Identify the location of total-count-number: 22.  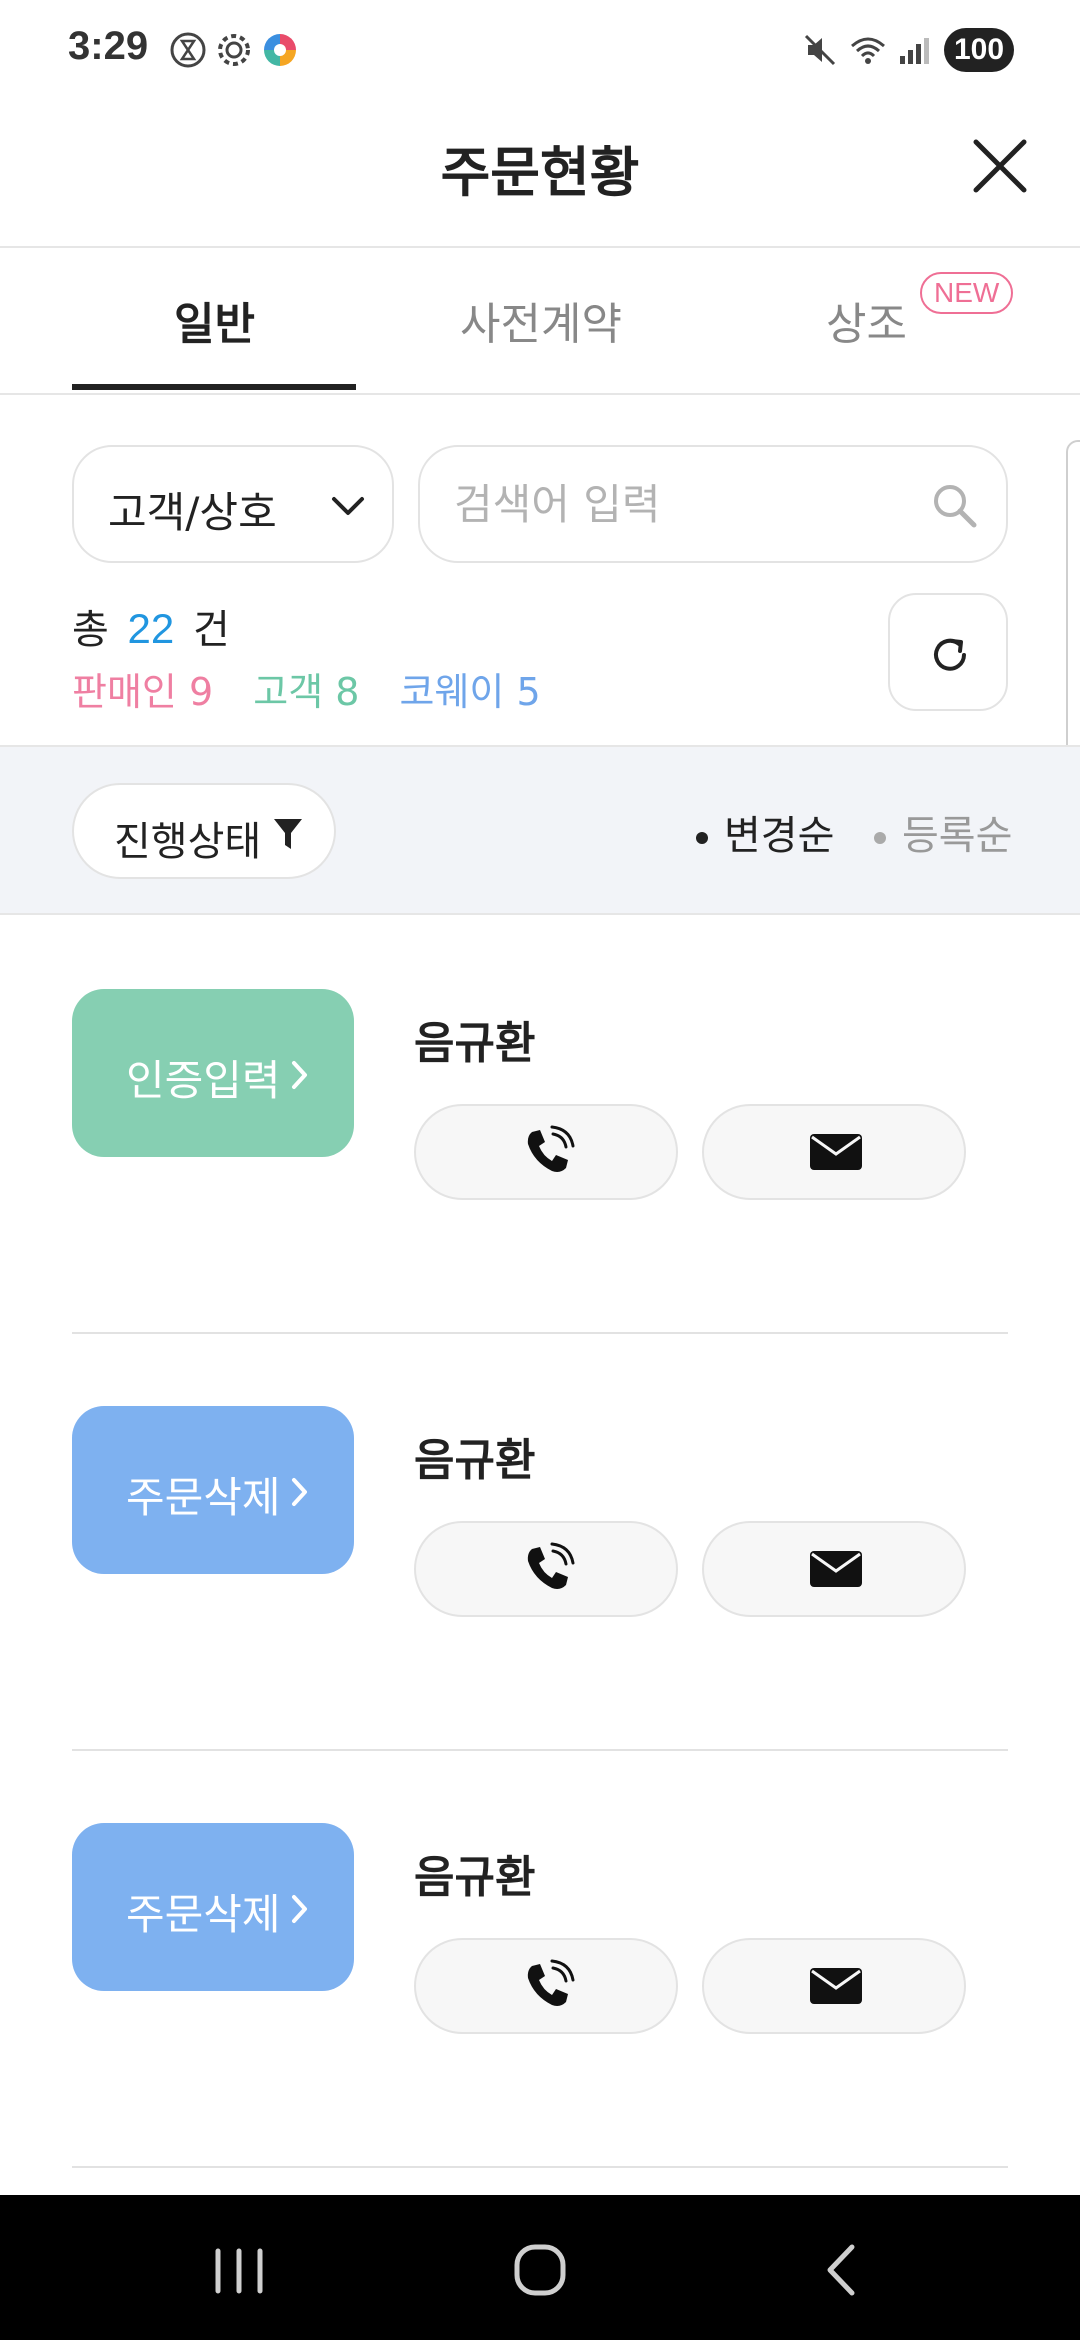
(151, 628).